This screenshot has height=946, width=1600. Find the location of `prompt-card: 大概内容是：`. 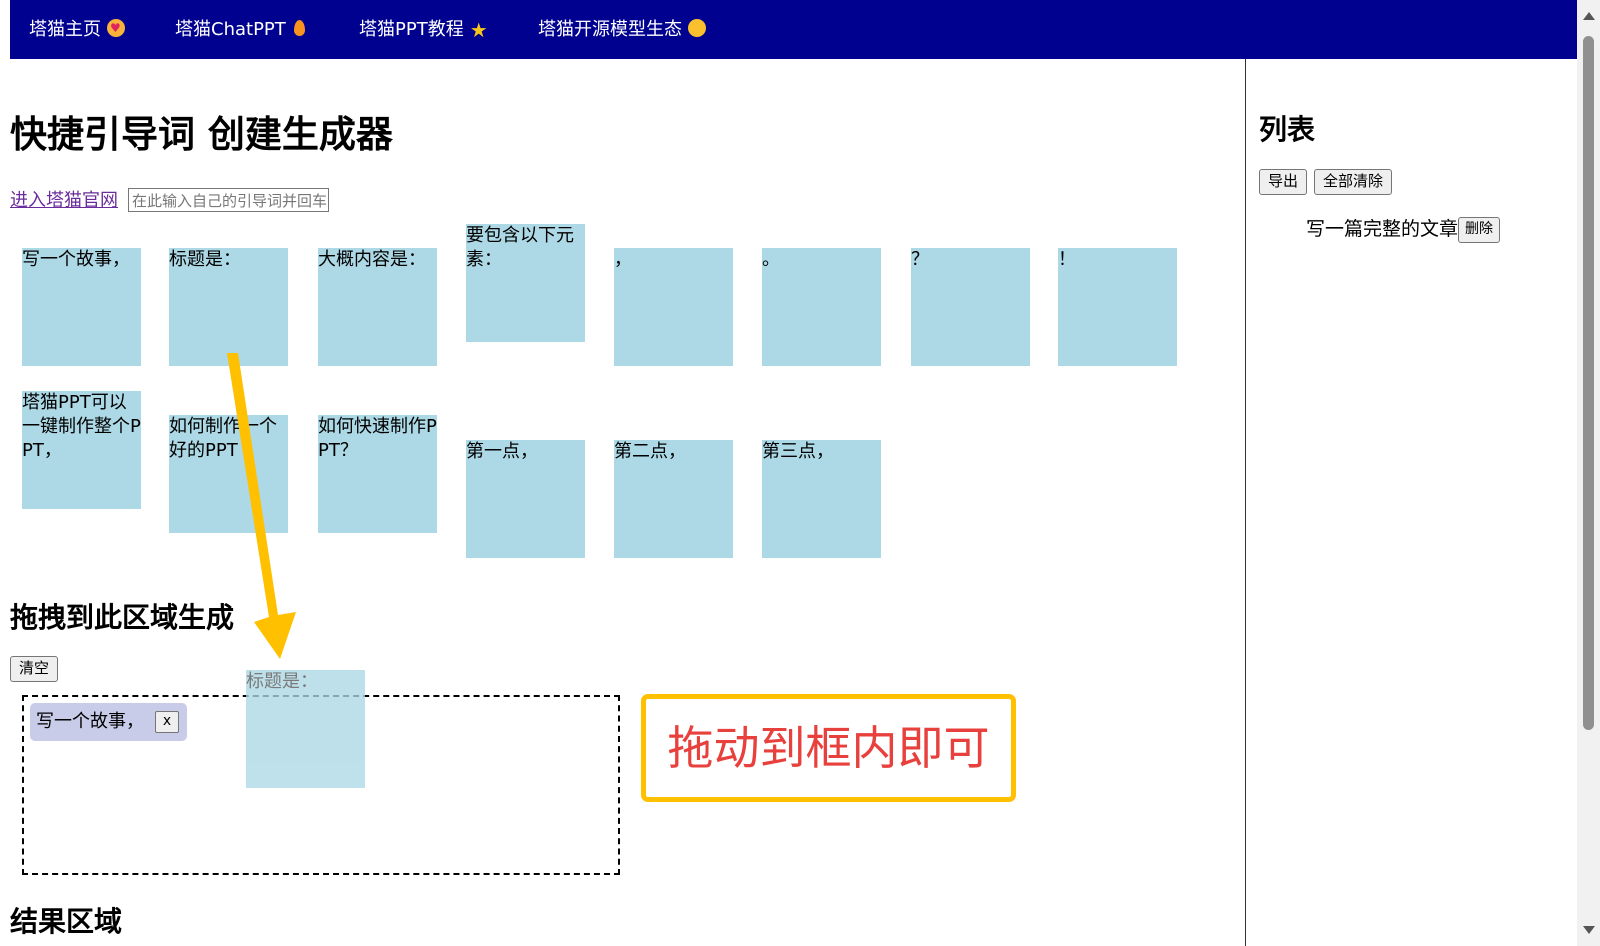

prompt-card: 大概内容是： is located at coordinates (377, 307).